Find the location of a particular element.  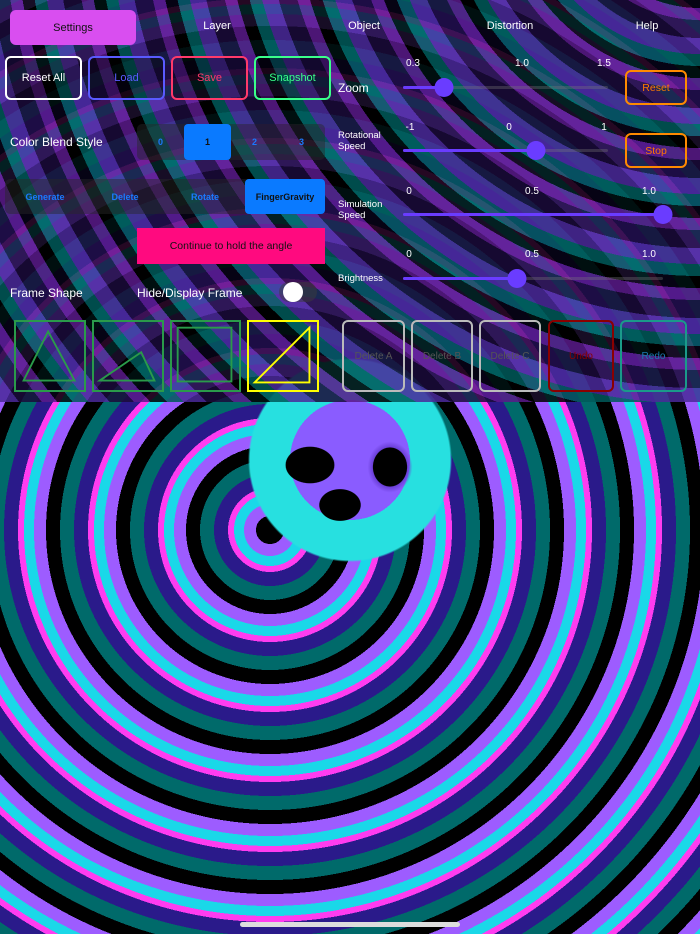

delete-a-button: Delete A is located at coordinates (373, 356).